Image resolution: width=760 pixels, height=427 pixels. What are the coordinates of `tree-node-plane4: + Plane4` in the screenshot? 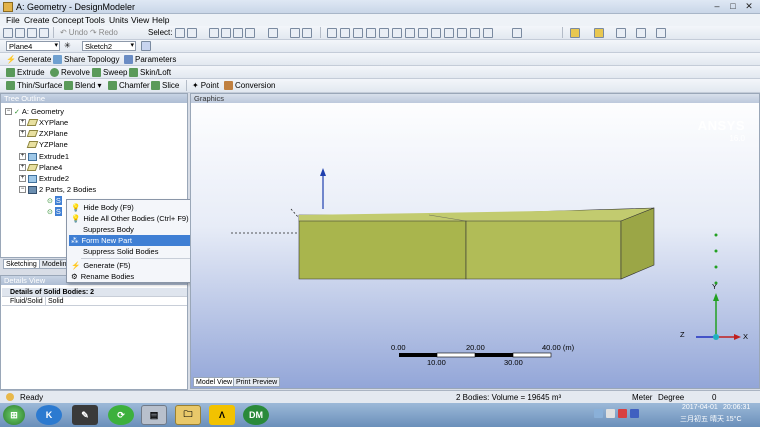 It's located at (40, 167).